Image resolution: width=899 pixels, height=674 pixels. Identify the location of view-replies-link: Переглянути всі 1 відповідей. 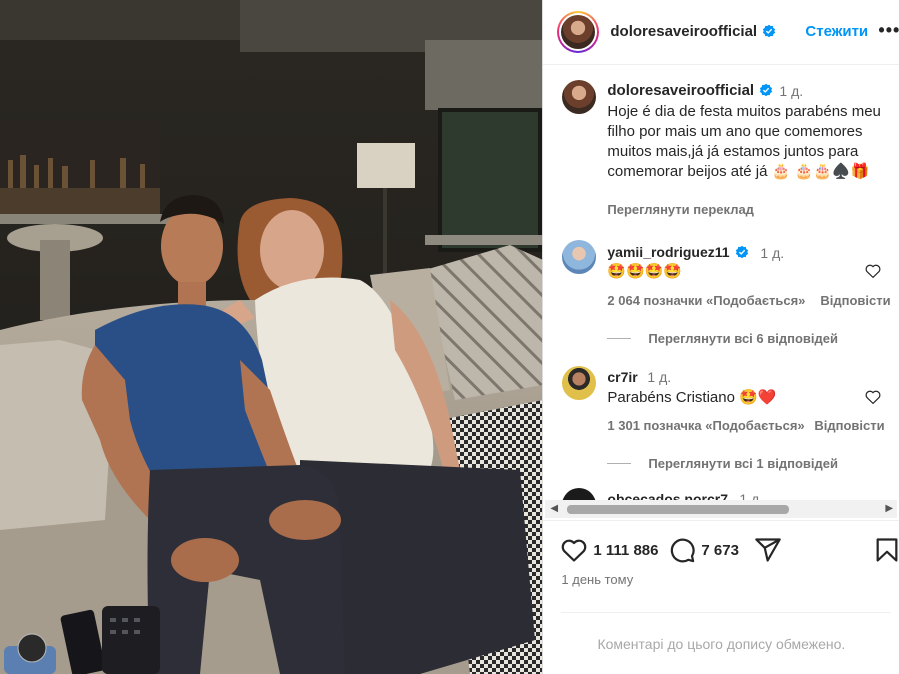
(743, 463).